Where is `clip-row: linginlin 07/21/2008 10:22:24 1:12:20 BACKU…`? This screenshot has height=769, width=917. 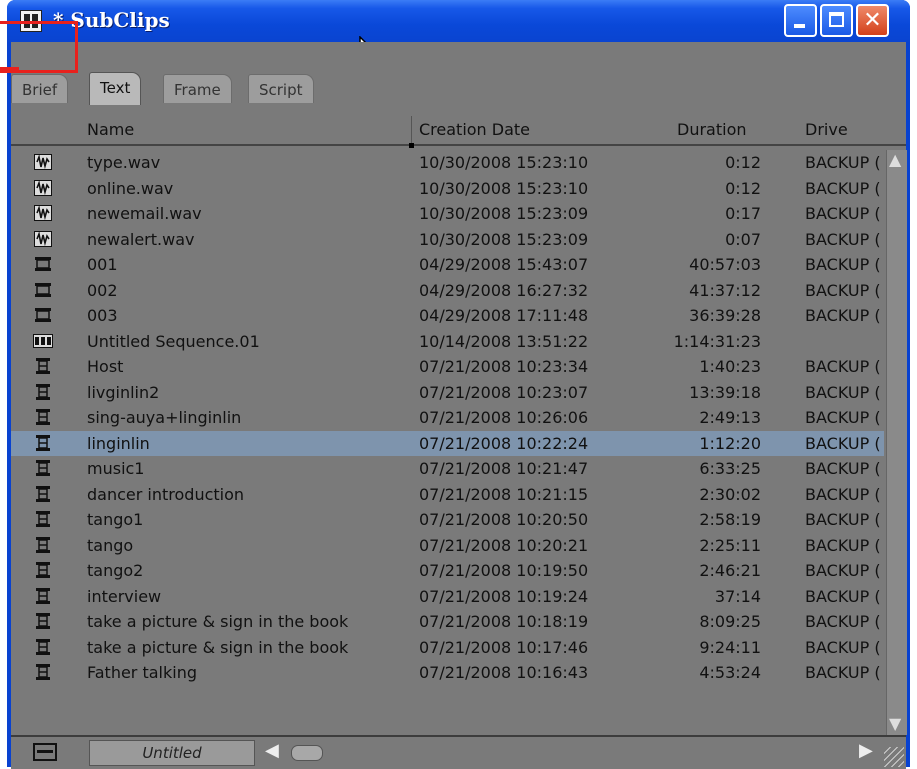
clip-row: linginlin 07/21/2008 10:22:24 1:12:20 BACKU… is located at coordinates (447, 443).